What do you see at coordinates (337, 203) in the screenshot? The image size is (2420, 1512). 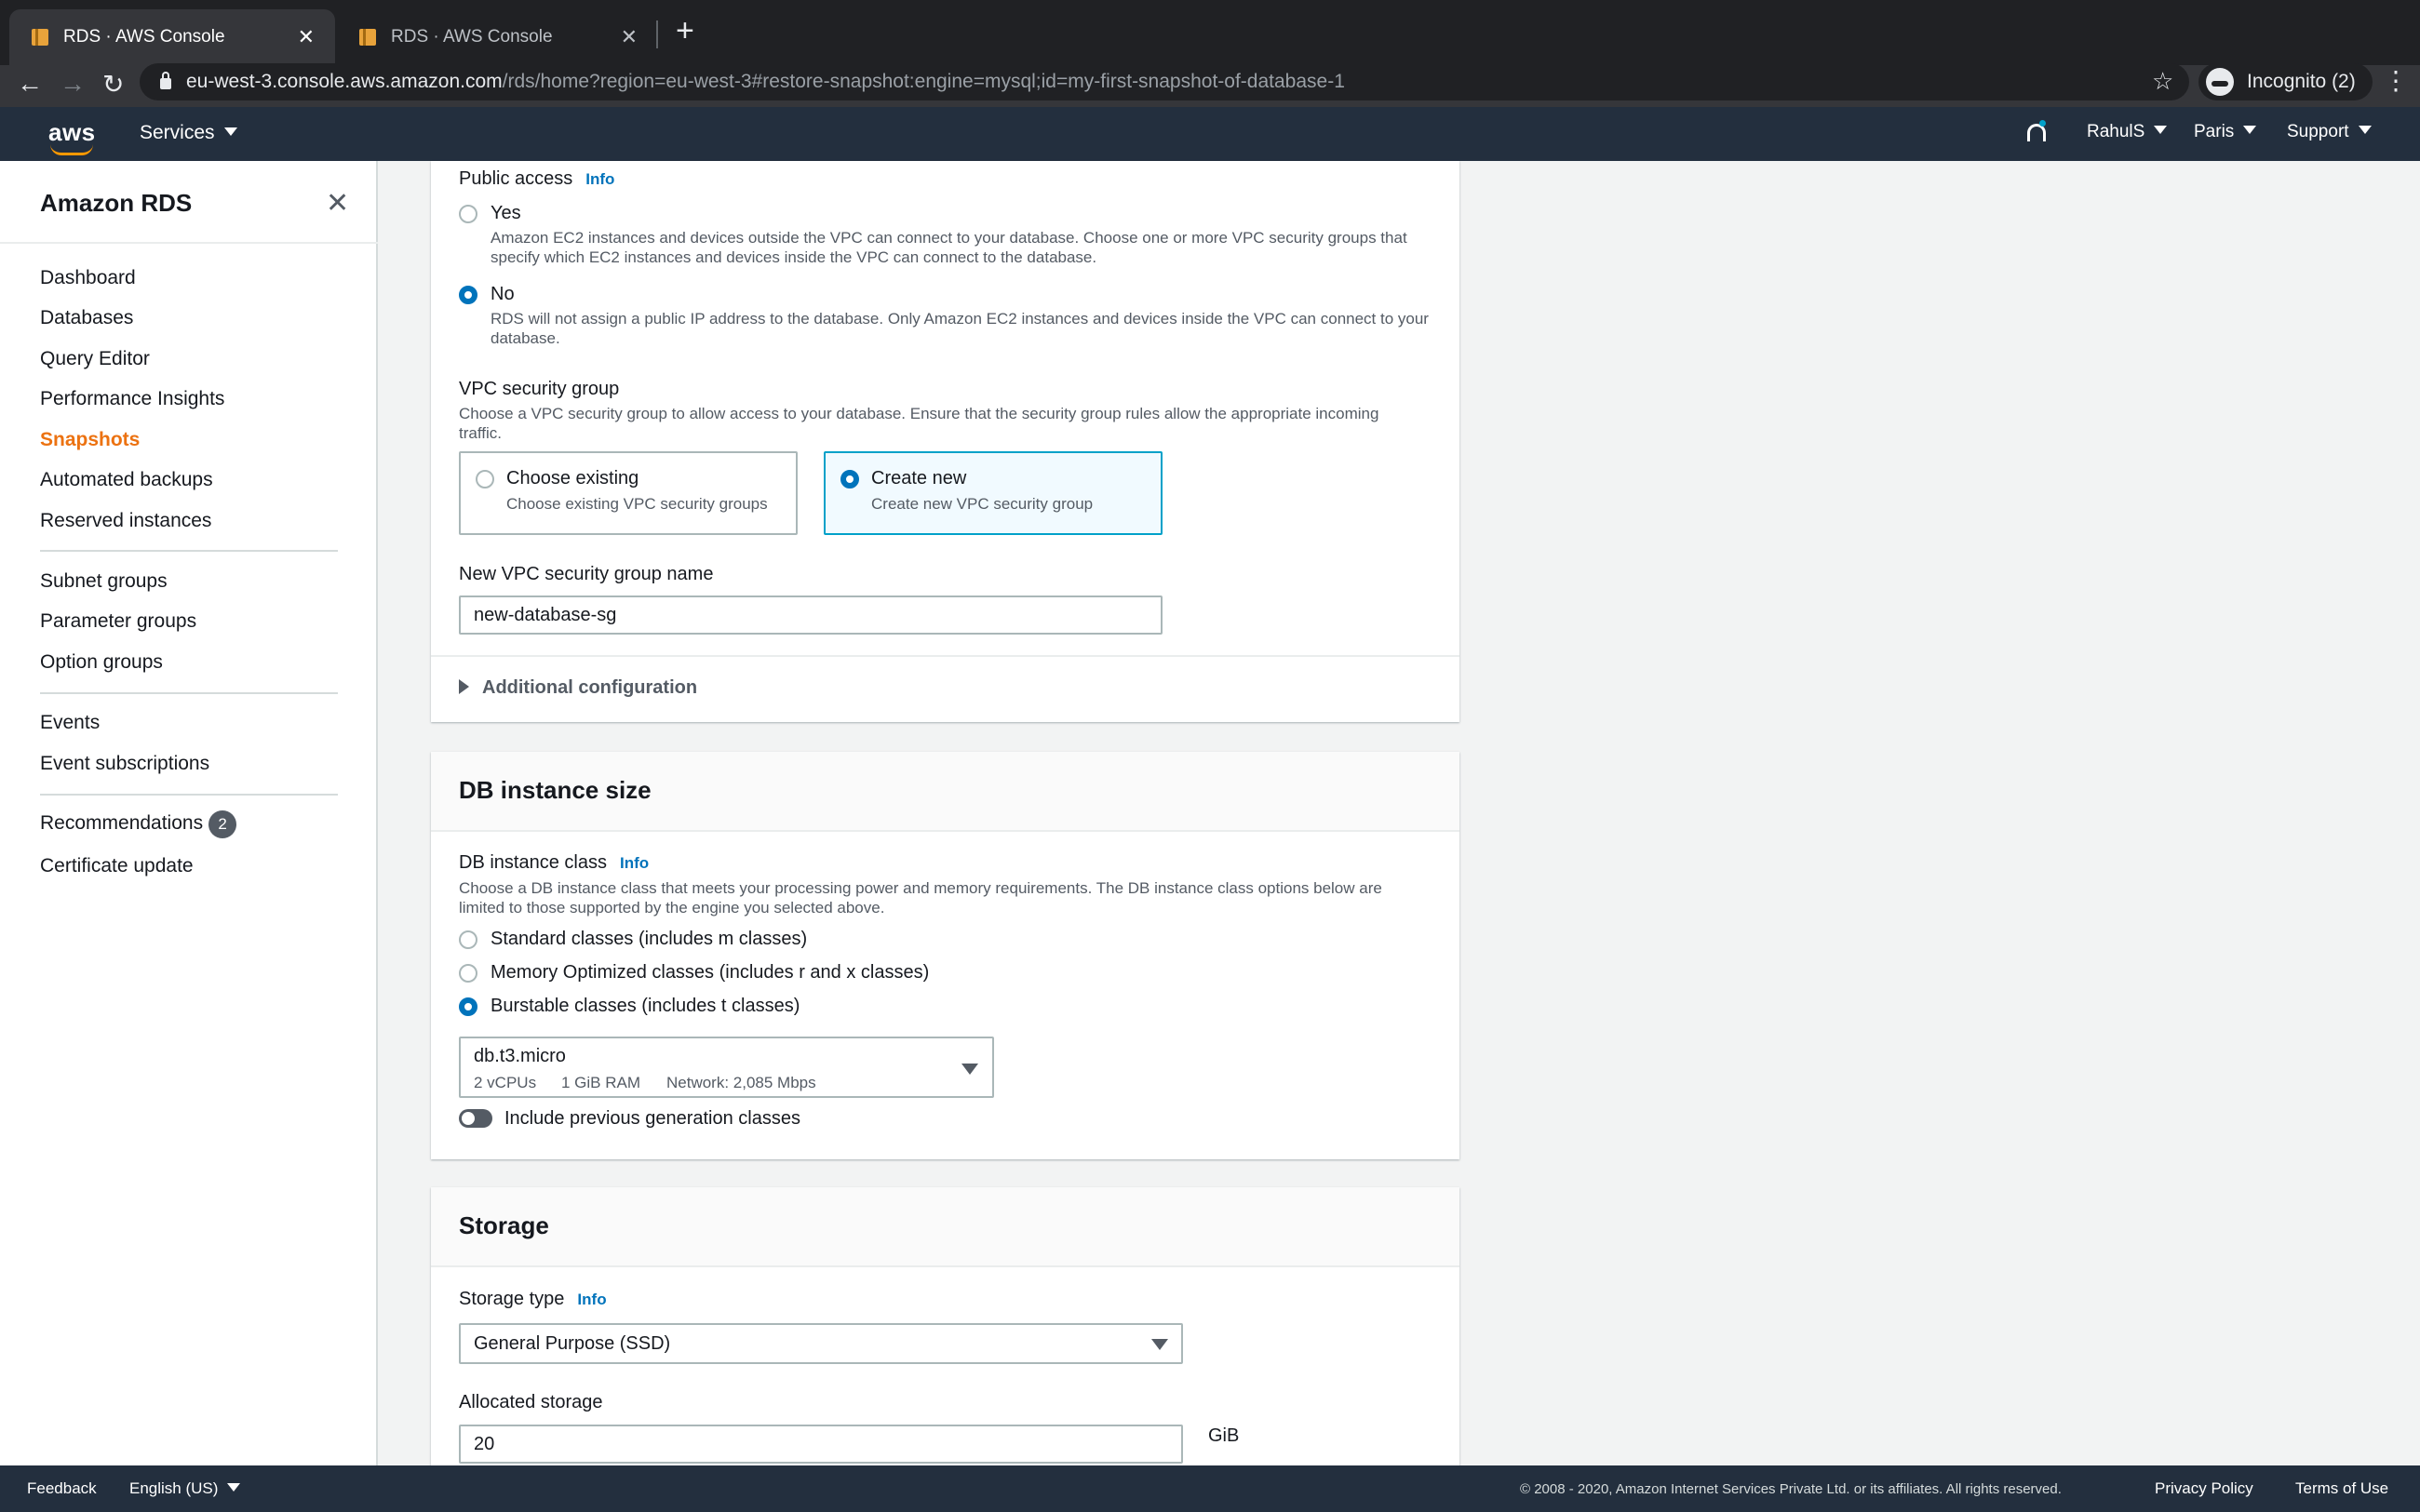 I see `close-sidebar-icon: ✕` at bounding box center [337, 203].